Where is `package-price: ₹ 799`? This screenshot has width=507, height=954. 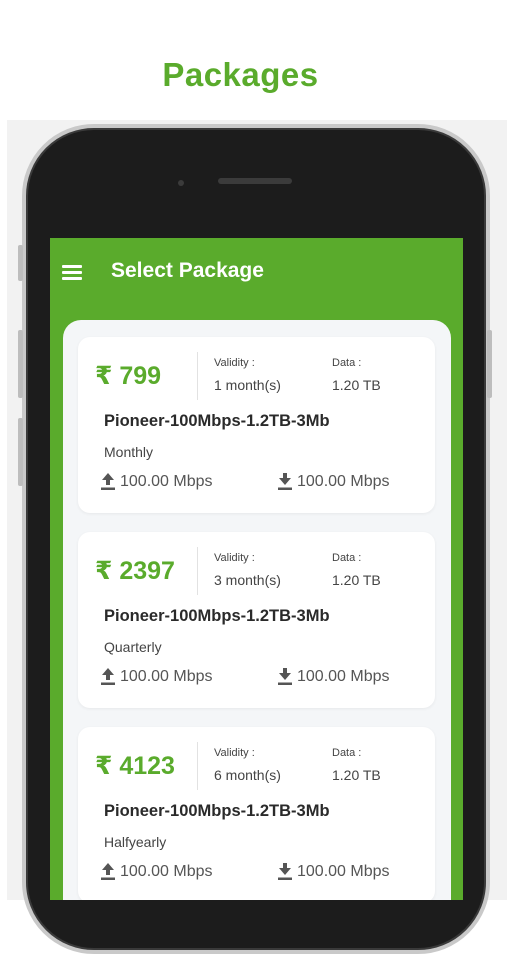 package-price: ₹ 799 is located at coordinates (128, 376).